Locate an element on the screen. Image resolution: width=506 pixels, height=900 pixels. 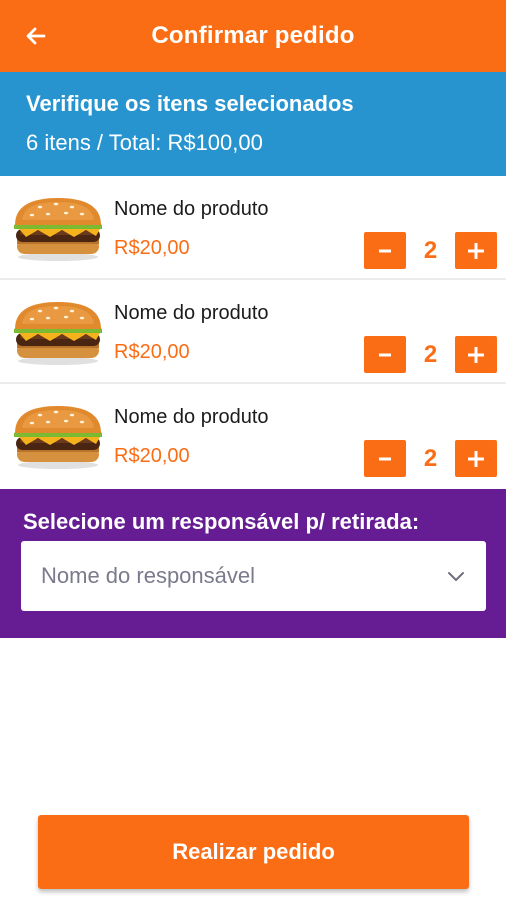
responsible-label: Selecione um responsável p/ retirada: is located at coordinates (221, 521).